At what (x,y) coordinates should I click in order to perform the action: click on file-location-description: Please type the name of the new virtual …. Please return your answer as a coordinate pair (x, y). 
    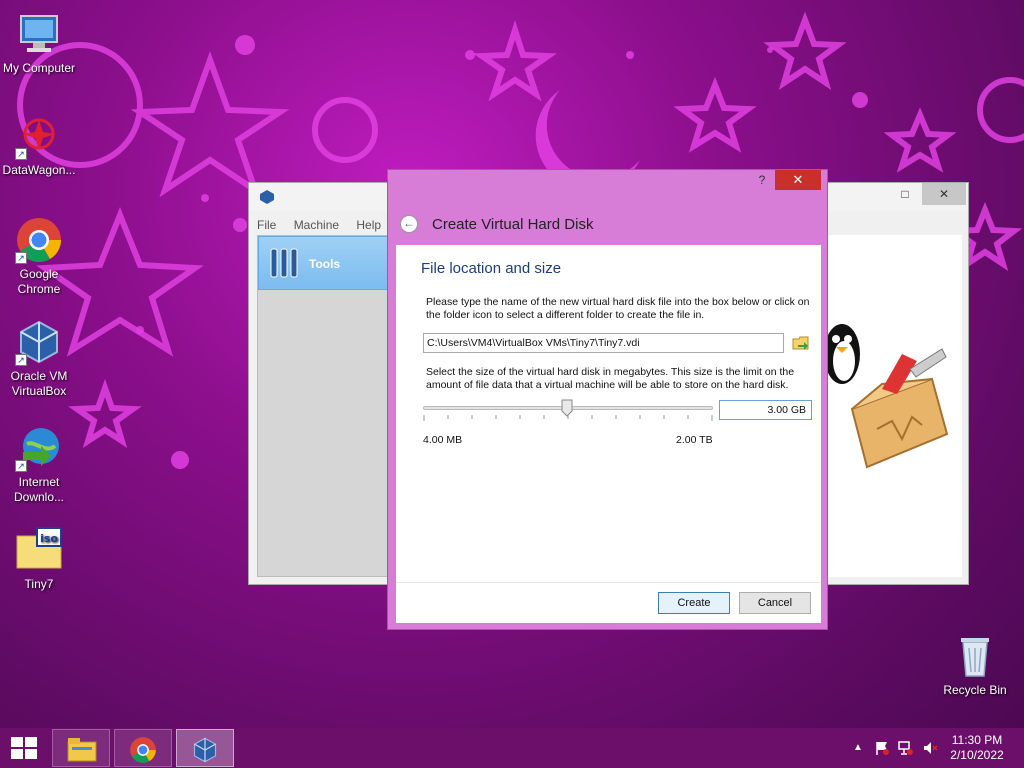
    Looking at the image, I should click on (618, 308).